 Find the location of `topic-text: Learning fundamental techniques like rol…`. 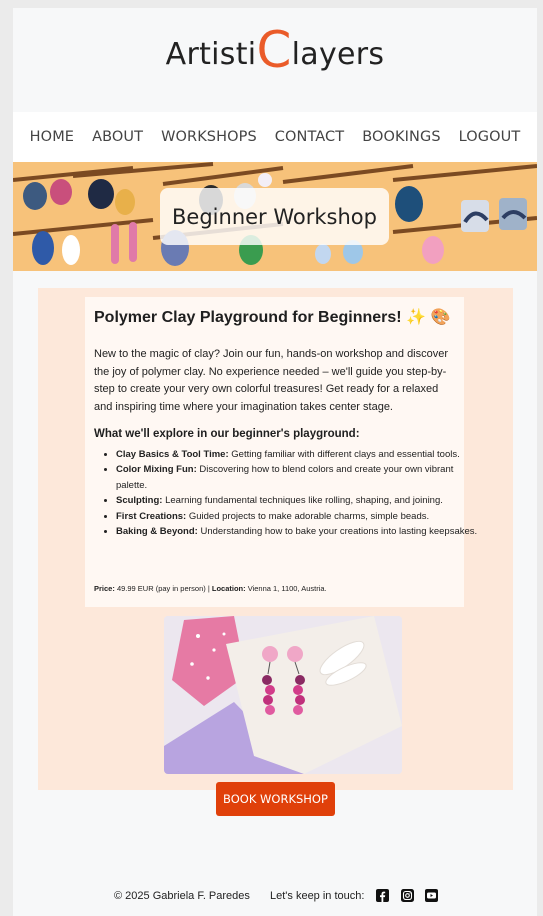

topic-text: Learning fundamental techniques like rol… is located at coordinates (302, 501).